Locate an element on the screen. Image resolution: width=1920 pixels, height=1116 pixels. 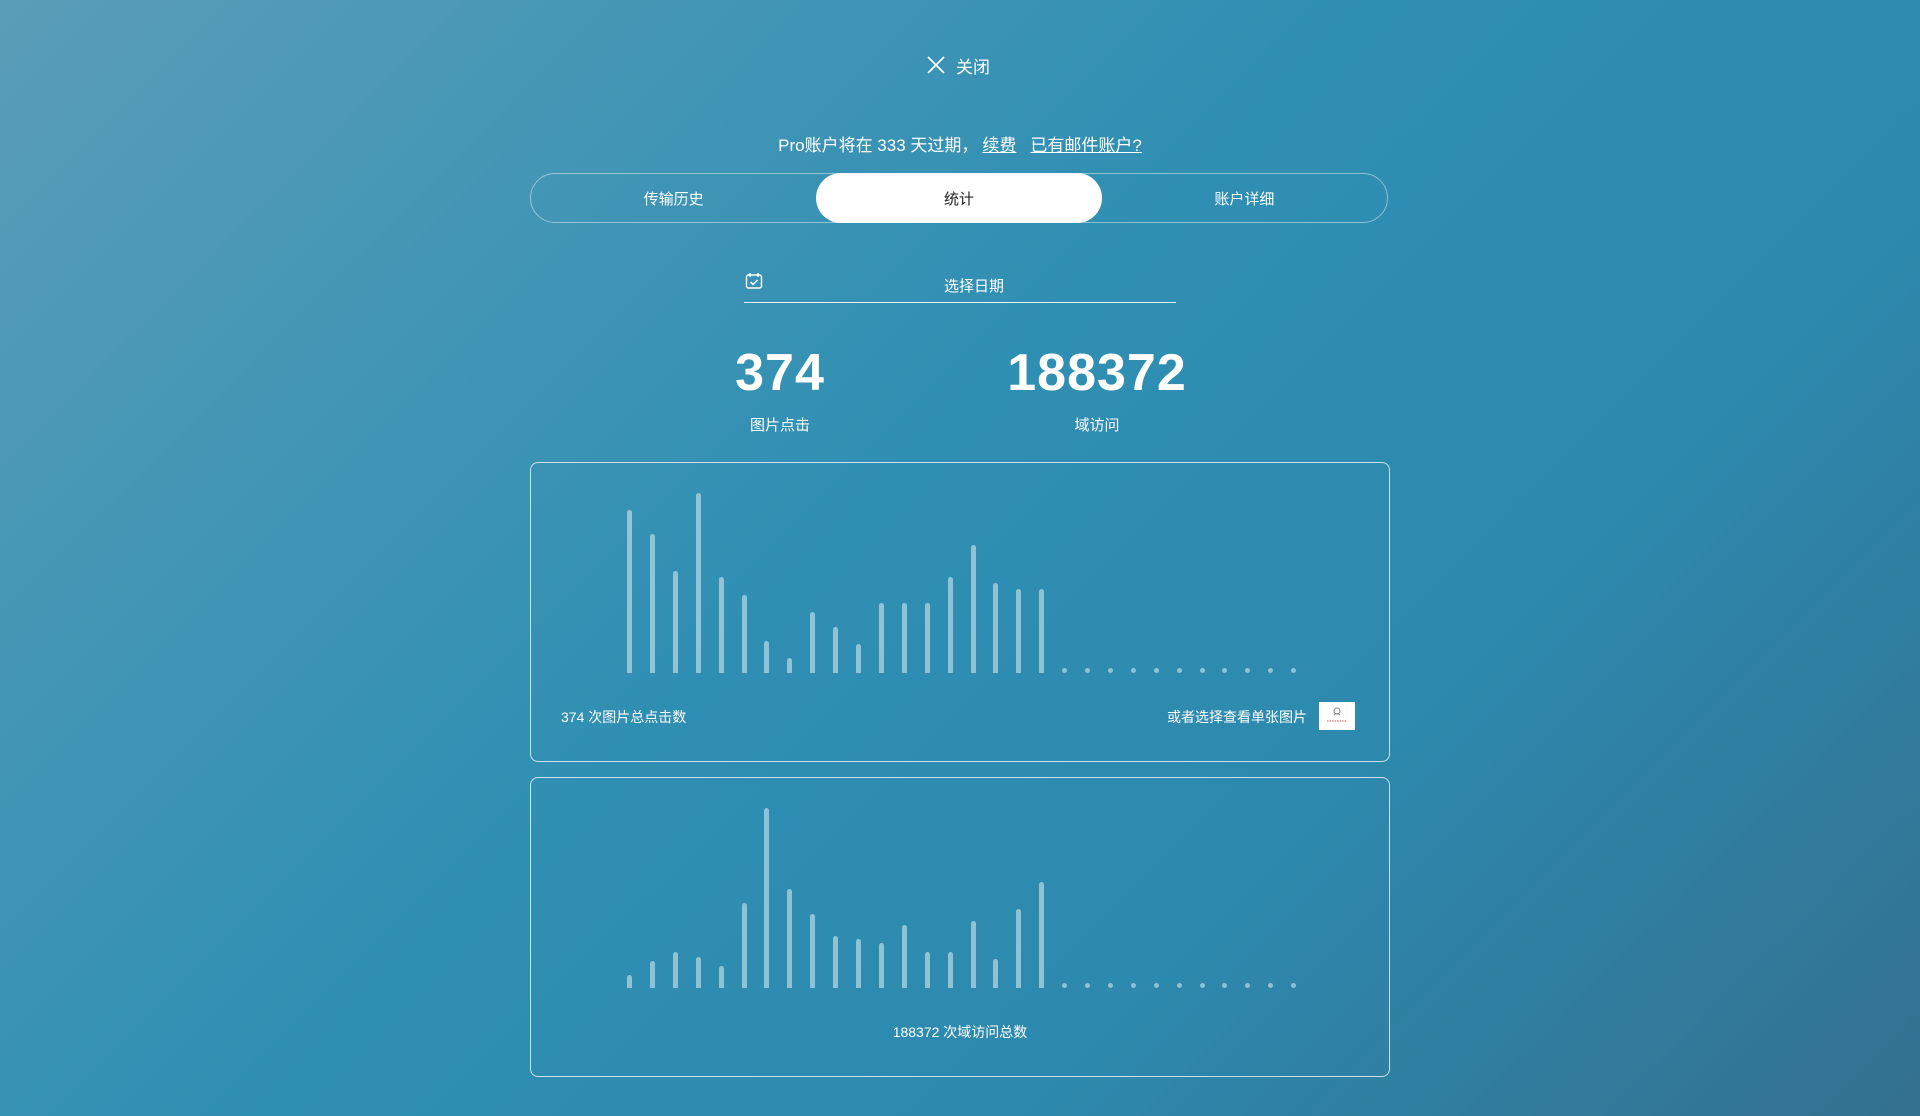
close-label: 关闭 is located at coordinates (973, 67).